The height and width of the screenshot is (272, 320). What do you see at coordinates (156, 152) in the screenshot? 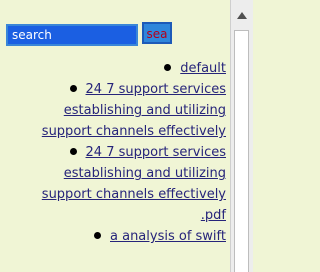
I see `link-support-services-pdf-line-1: 24 7 support services` at bounding box center [156, 152].